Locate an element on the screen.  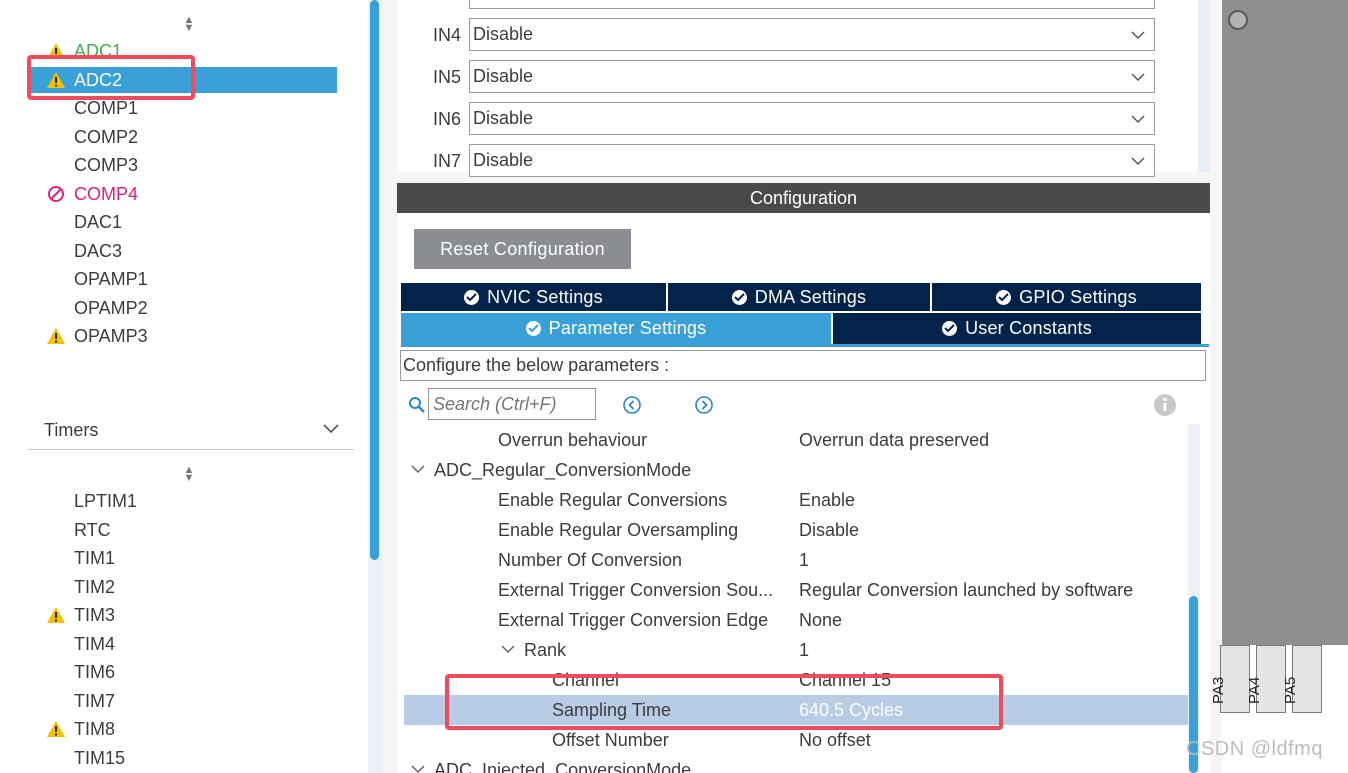
parameter-value: Disable is located at coordinates (829, 530).